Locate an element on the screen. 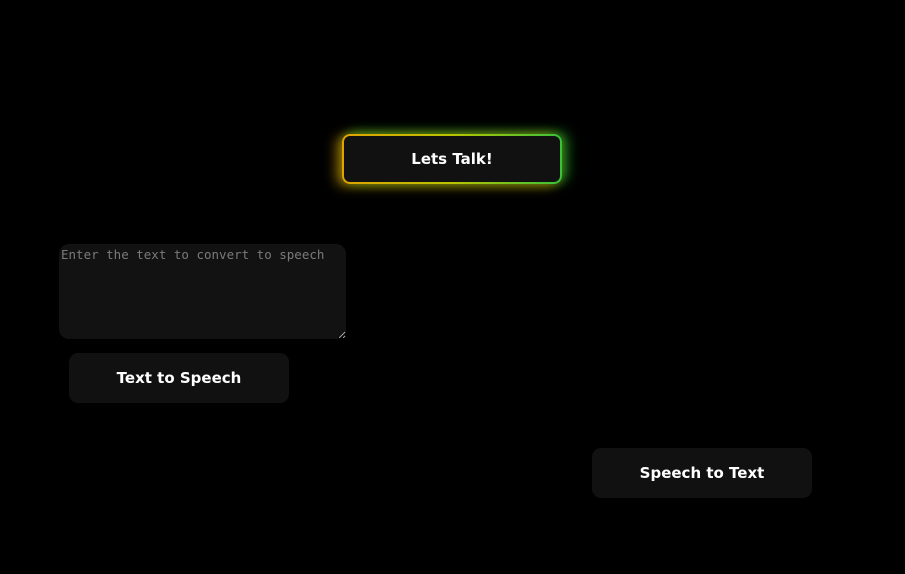 The width and height of the screenshot is (905, 574). lets-talk-button: Lets Talk! is located at coordinates (452, 159).